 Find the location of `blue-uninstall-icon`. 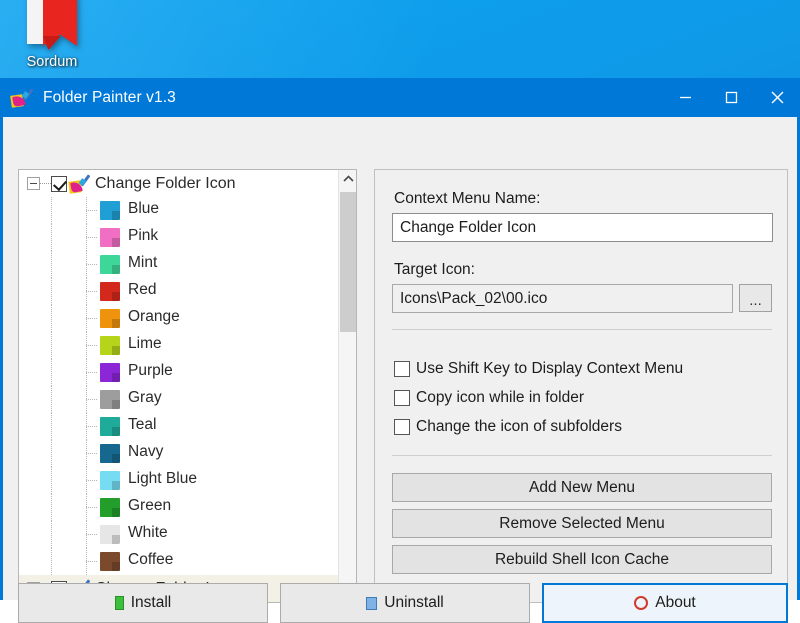

blue-uninstall-icon is located at coordinates (371, 603).